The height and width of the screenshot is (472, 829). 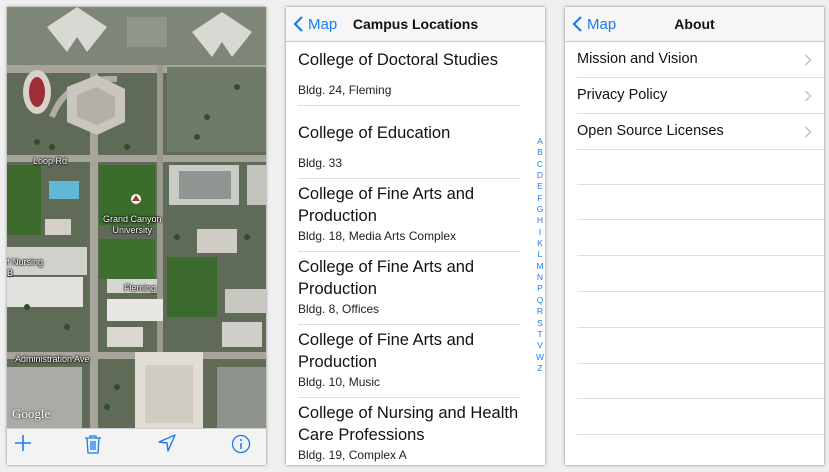 What do you see at coordinates (97, 447) in the screenshot?
I see `trash-icon` at bounding box center [97, 447].